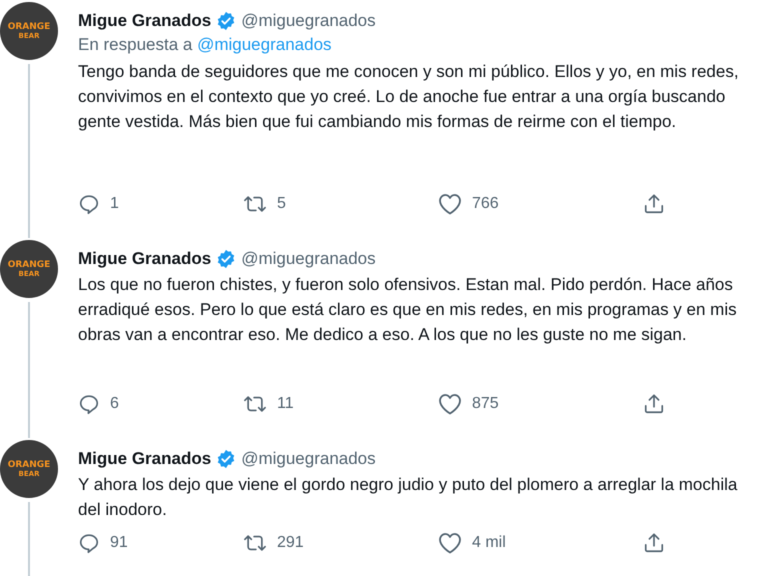 This screenshot has height=576, width=768. What do you see at coordinates (485, 404) in the screenshot?
I see `like-count: 875` at bounding box center [485, 404].